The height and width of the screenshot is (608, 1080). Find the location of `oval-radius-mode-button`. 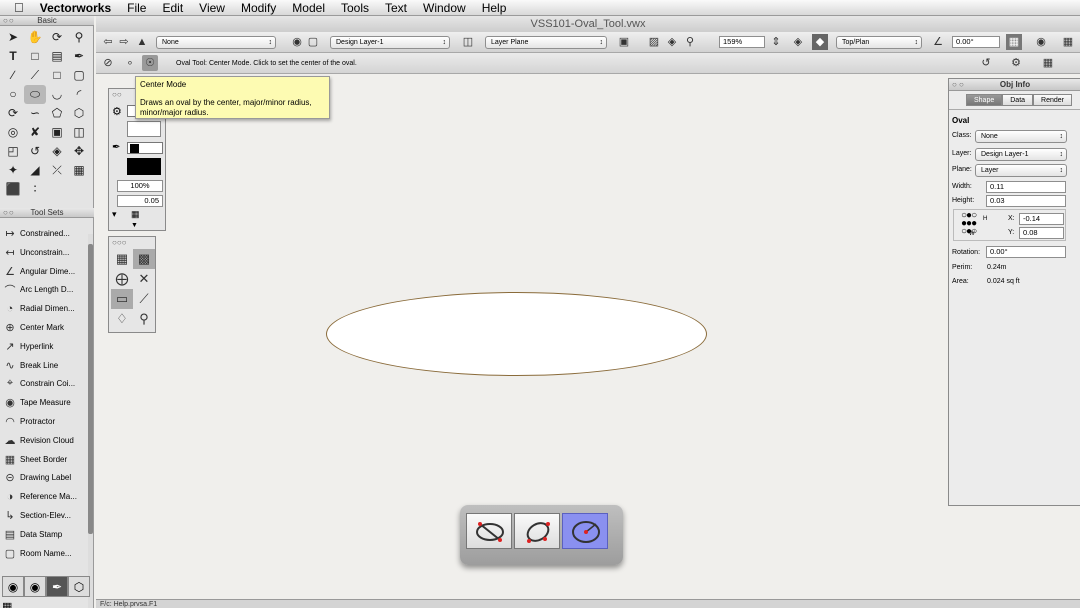

oval-radius-mode-button is located at coordinates (537, 531).